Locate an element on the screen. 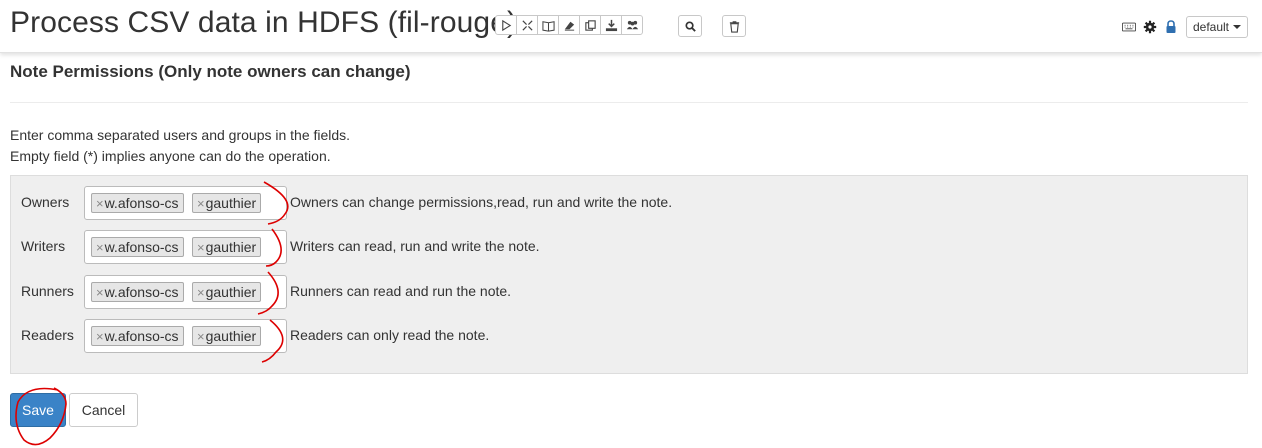 The width and height of the screenshot is (1262, 448). keyboard-shortcut-button is located at coordinates (1129, 27).